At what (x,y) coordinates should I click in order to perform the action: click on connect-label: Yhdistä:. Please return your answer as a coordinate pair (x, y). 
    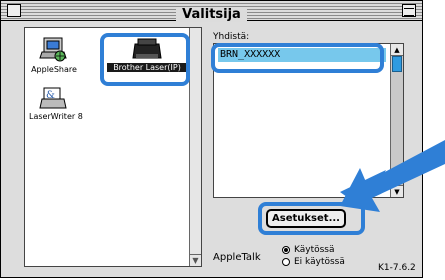
    Looking at the image, I should click on (231, 37).